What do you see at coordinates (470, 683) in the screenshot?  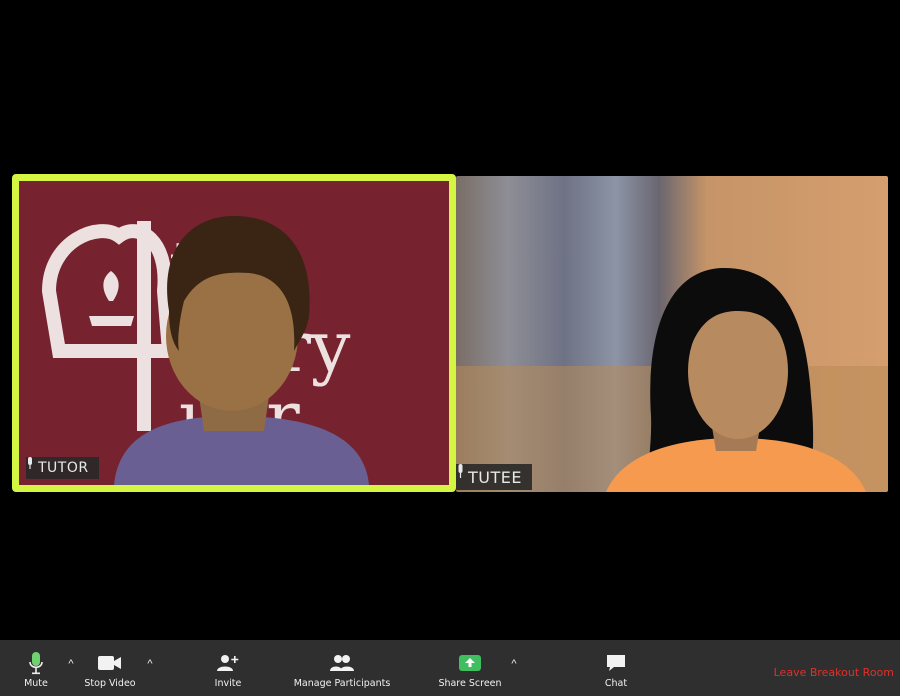 I see `share-screen-label: Share Screen` at bounding box center [470, 683].